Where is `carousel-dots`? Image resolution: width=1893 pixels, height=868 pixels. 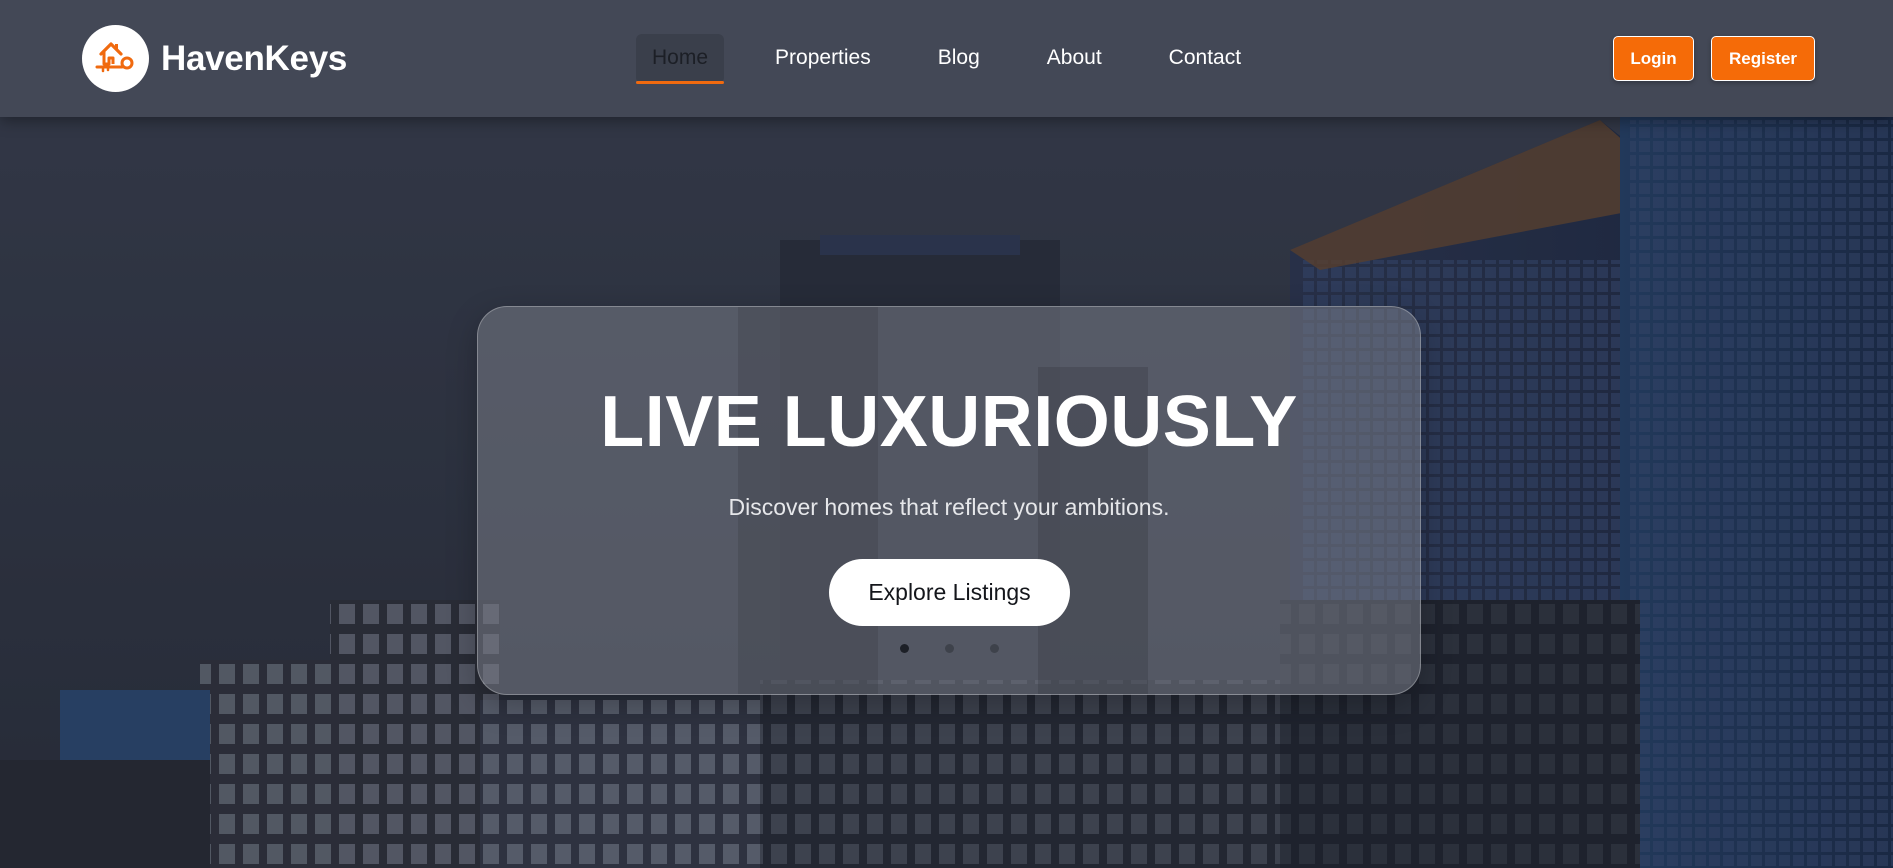
carousel-dots is located at coordinates (949, 648).